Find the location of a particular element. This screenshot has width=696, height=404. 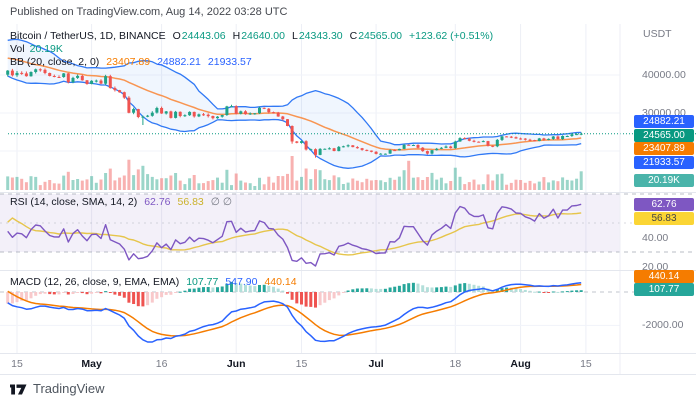

time-axis-label: Aug is located at coordinates (520, 364).